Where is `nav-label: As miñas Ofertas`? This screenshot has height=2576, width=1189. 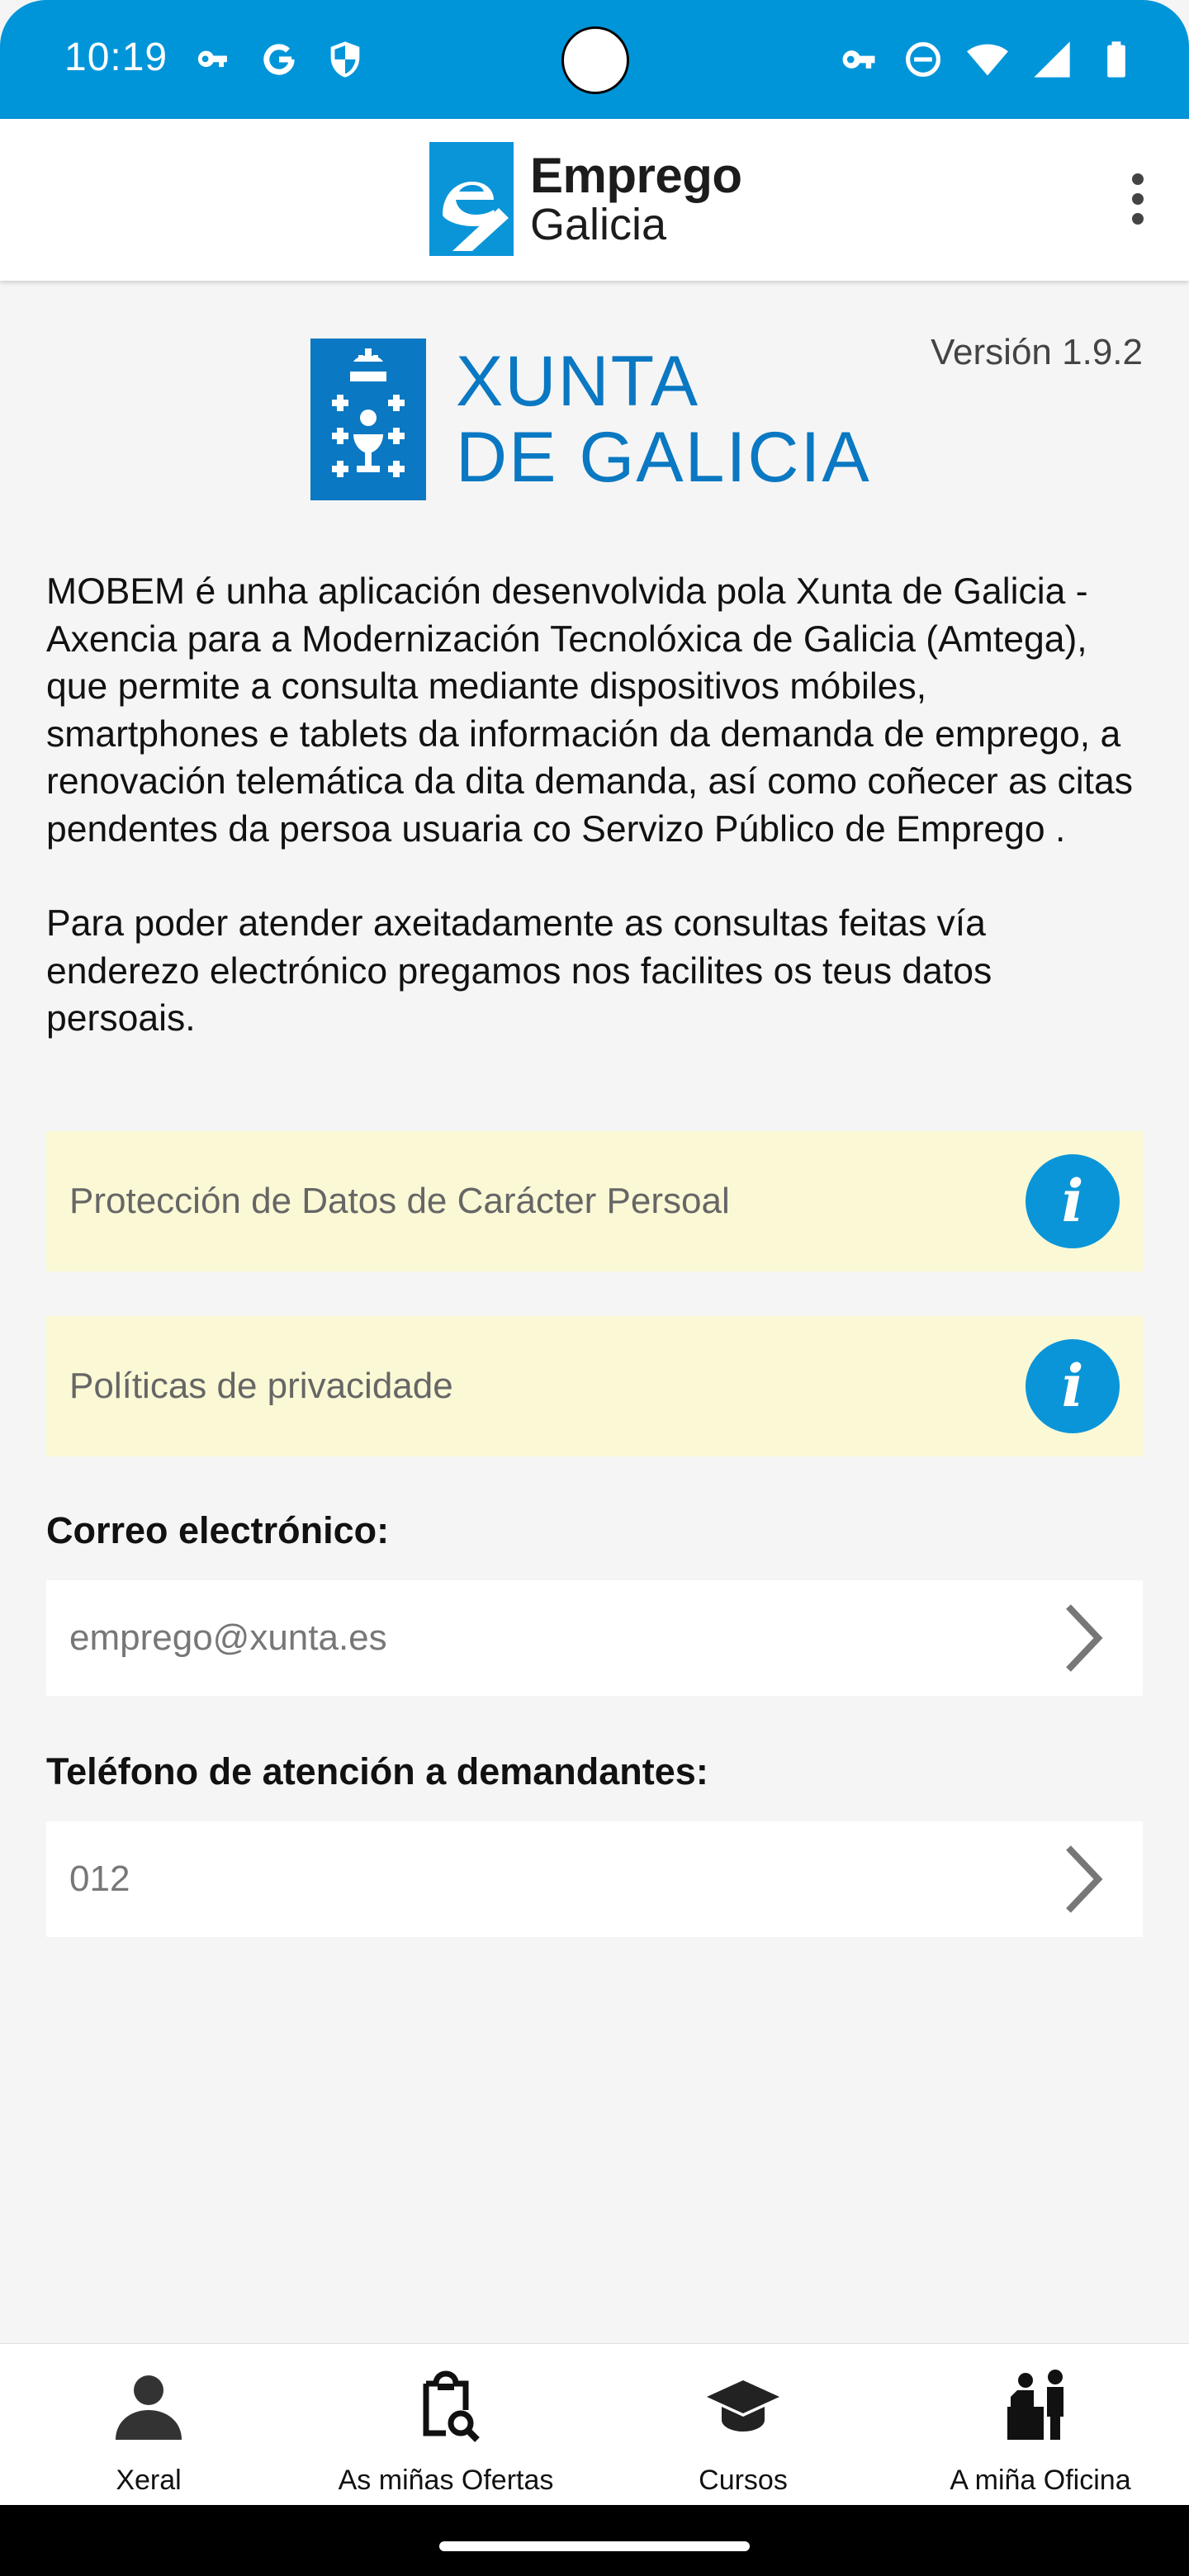 nav-label: As miñas Ofertas is located at coordinates (446, 2480).